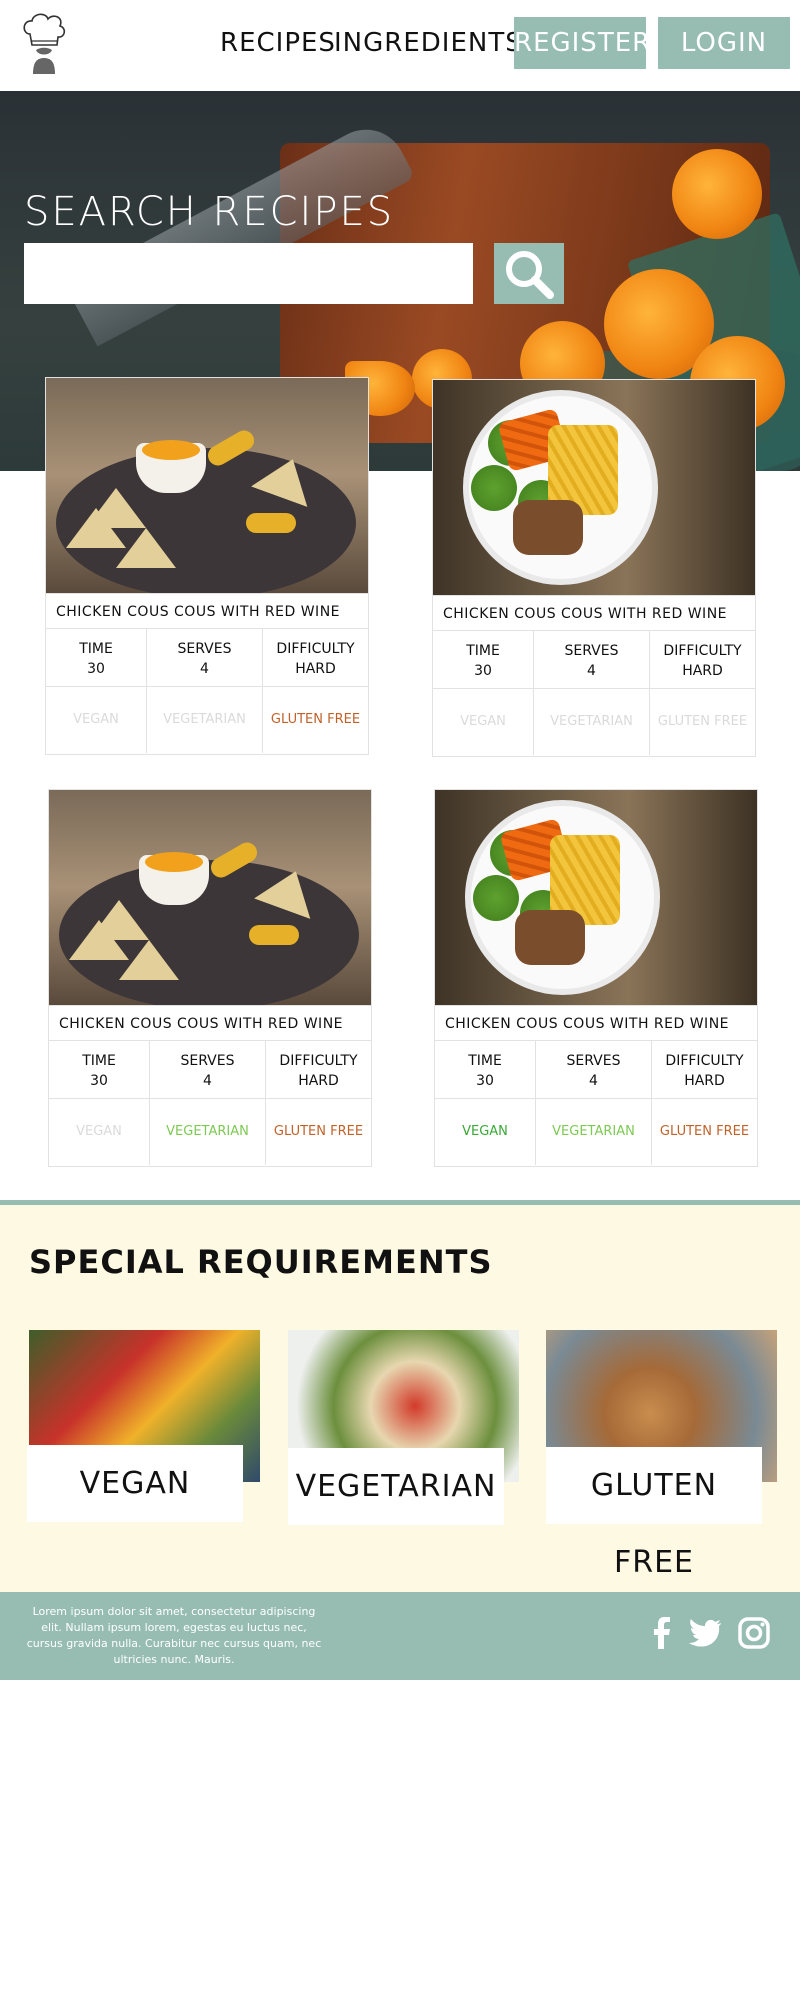 The width and height of the screenshot is (800, 2000). Describe the element at coordinates (261, 1262) in the screenshot. I see `section-title: SPECIAL REQUIREMENTS` at that location.